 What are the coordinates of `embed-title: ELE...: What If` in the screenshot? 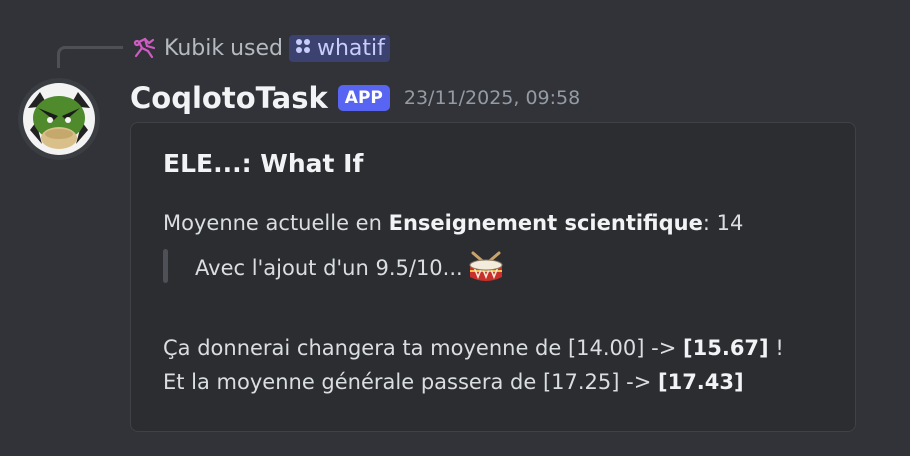 It's located at (263, 163).